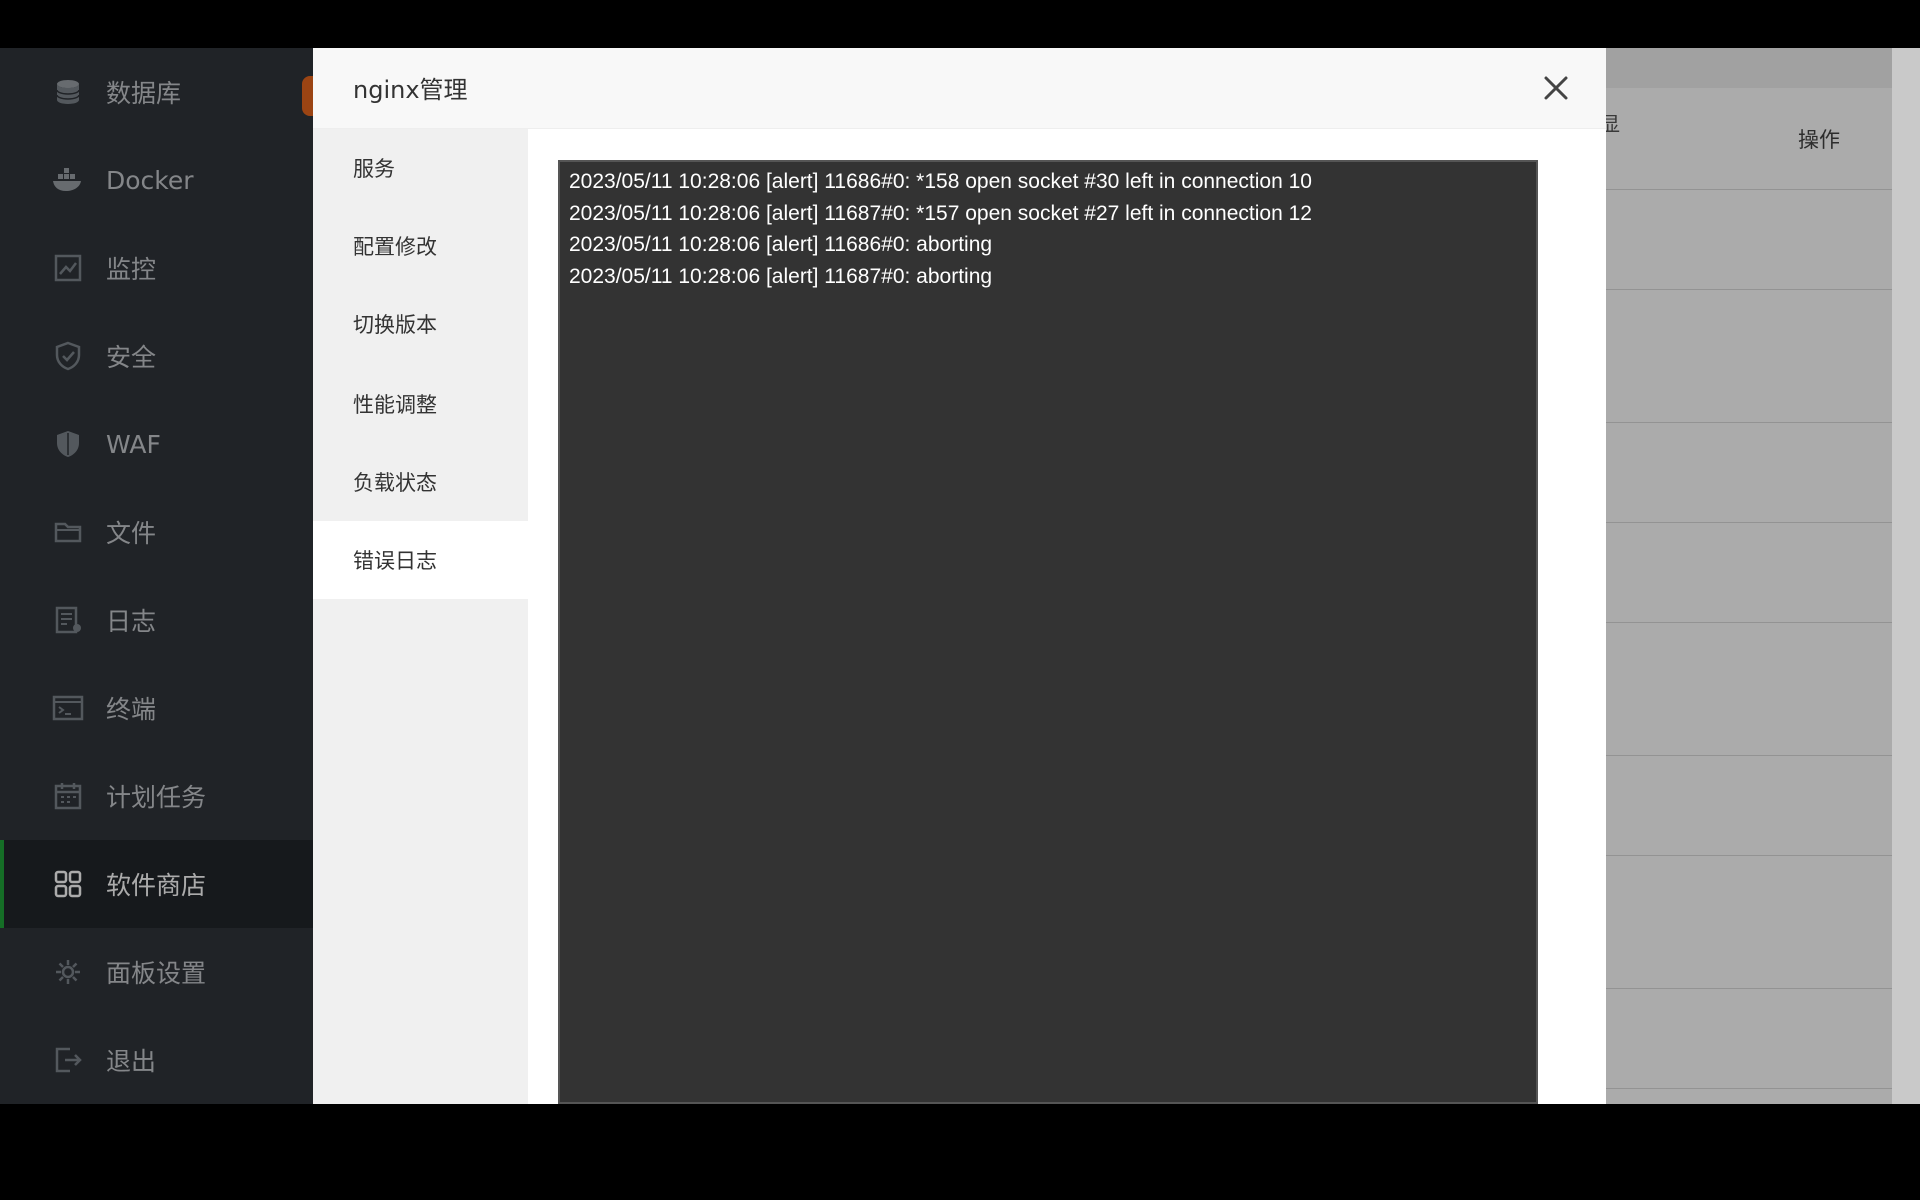 The image size is (1920, 1200). Describe the element at coordinates (410, 90) in the screenshot. I see `dialog-title: nginx管理` at that location.